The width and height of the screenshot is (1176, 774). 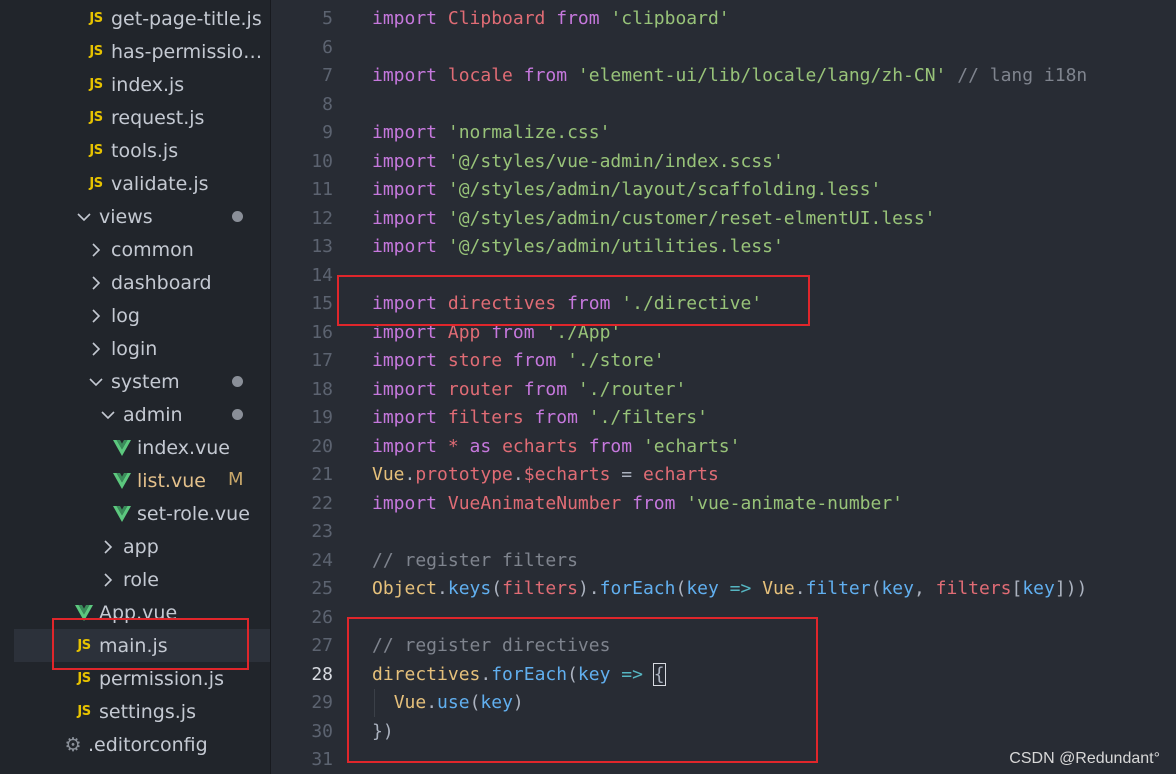 What do you see at coordinates (632, 389) in the screenshot?
I see `code-token: './router'` at bounding box center [632, 389].